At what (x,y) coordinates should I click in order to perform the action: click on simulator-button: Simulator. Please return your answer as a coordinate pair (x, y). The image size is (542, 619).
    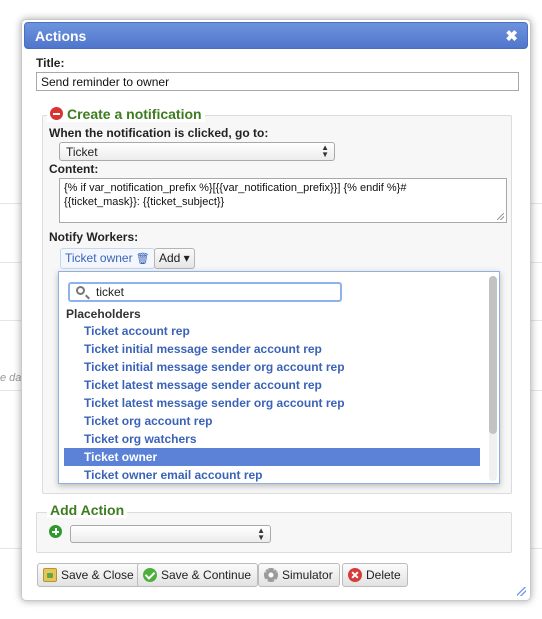
    Looking at the image, I should click on (299, 575).